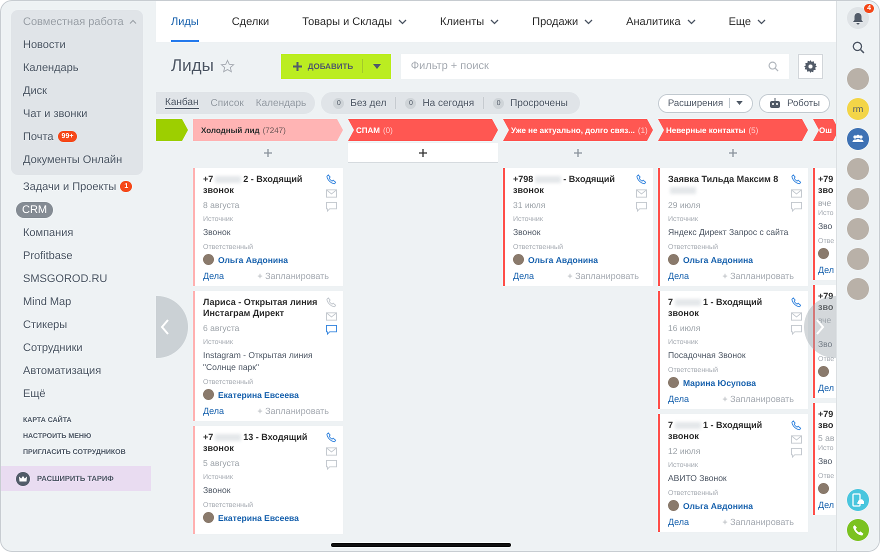 The image size is (880, 552). Describe the element at coordinates (72, 160) in the screenshot. I see `sidebar-item: Документы Онлайн` at that location.